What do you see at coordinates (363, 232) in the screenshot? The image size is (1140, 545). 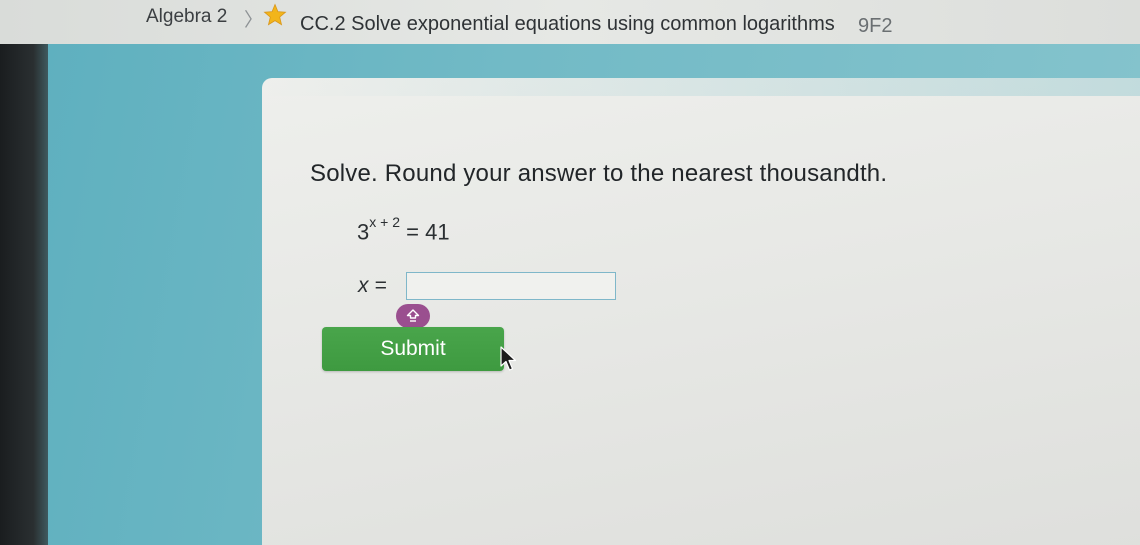 I see `equation-base: 3` at bounding box center [363, 232].